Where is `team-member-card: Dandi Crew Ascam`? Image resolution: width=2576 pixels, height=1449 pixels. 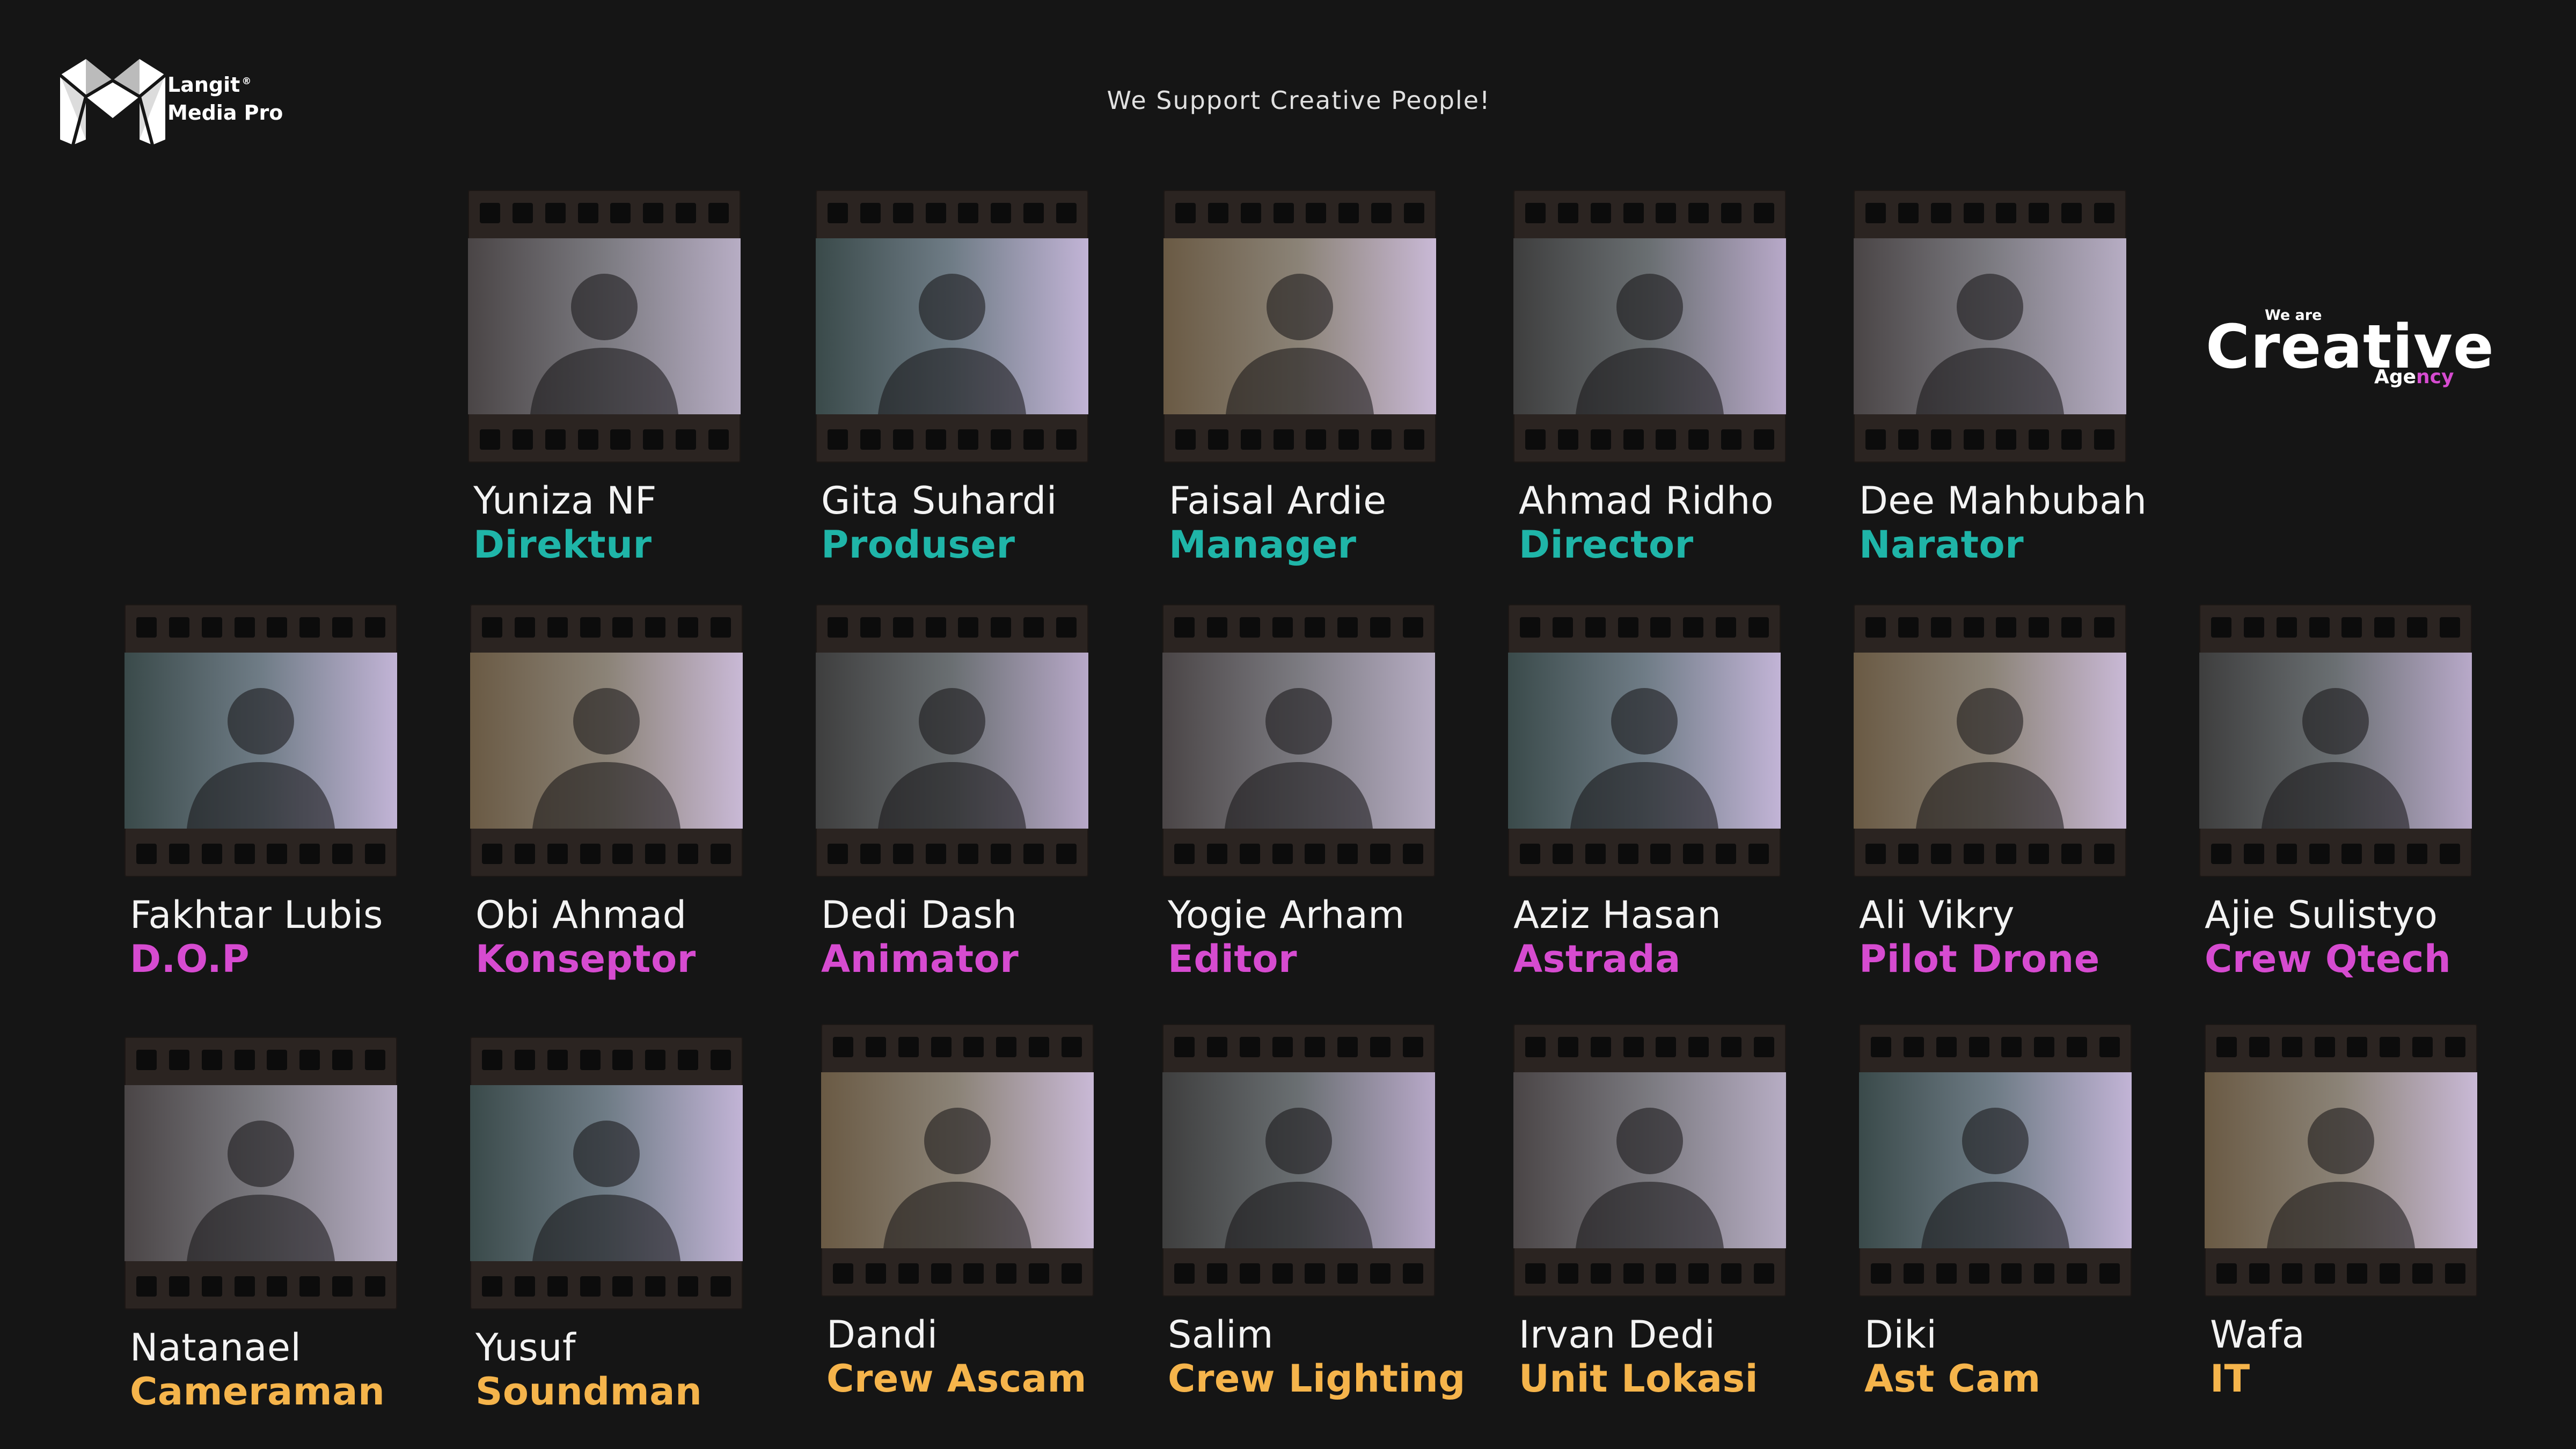 team-member-card: Dandi Crew Ascam is located at coordinates (982, 1212).